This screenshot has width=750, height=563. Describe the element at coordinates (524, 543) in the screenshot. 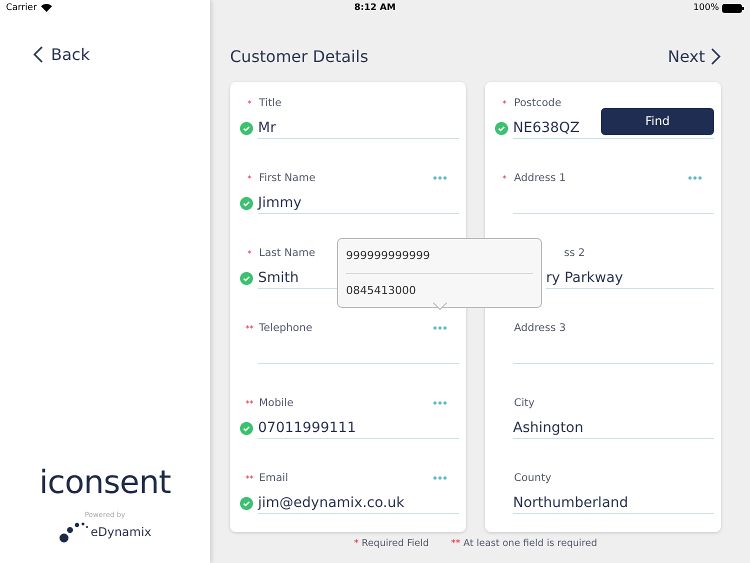

I see `legend-note: ** At least one field is required` at that location.